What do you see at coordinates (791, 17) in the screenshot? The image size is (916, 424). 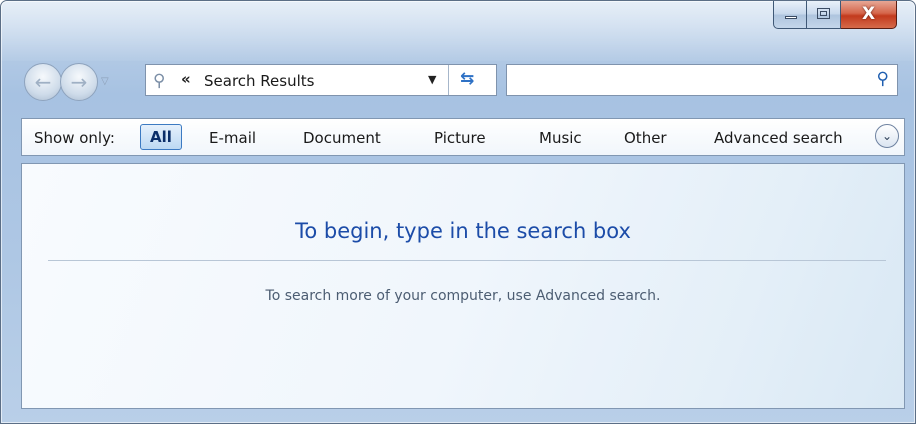 I see `minimize-icon` at bounding box center [791, 17].